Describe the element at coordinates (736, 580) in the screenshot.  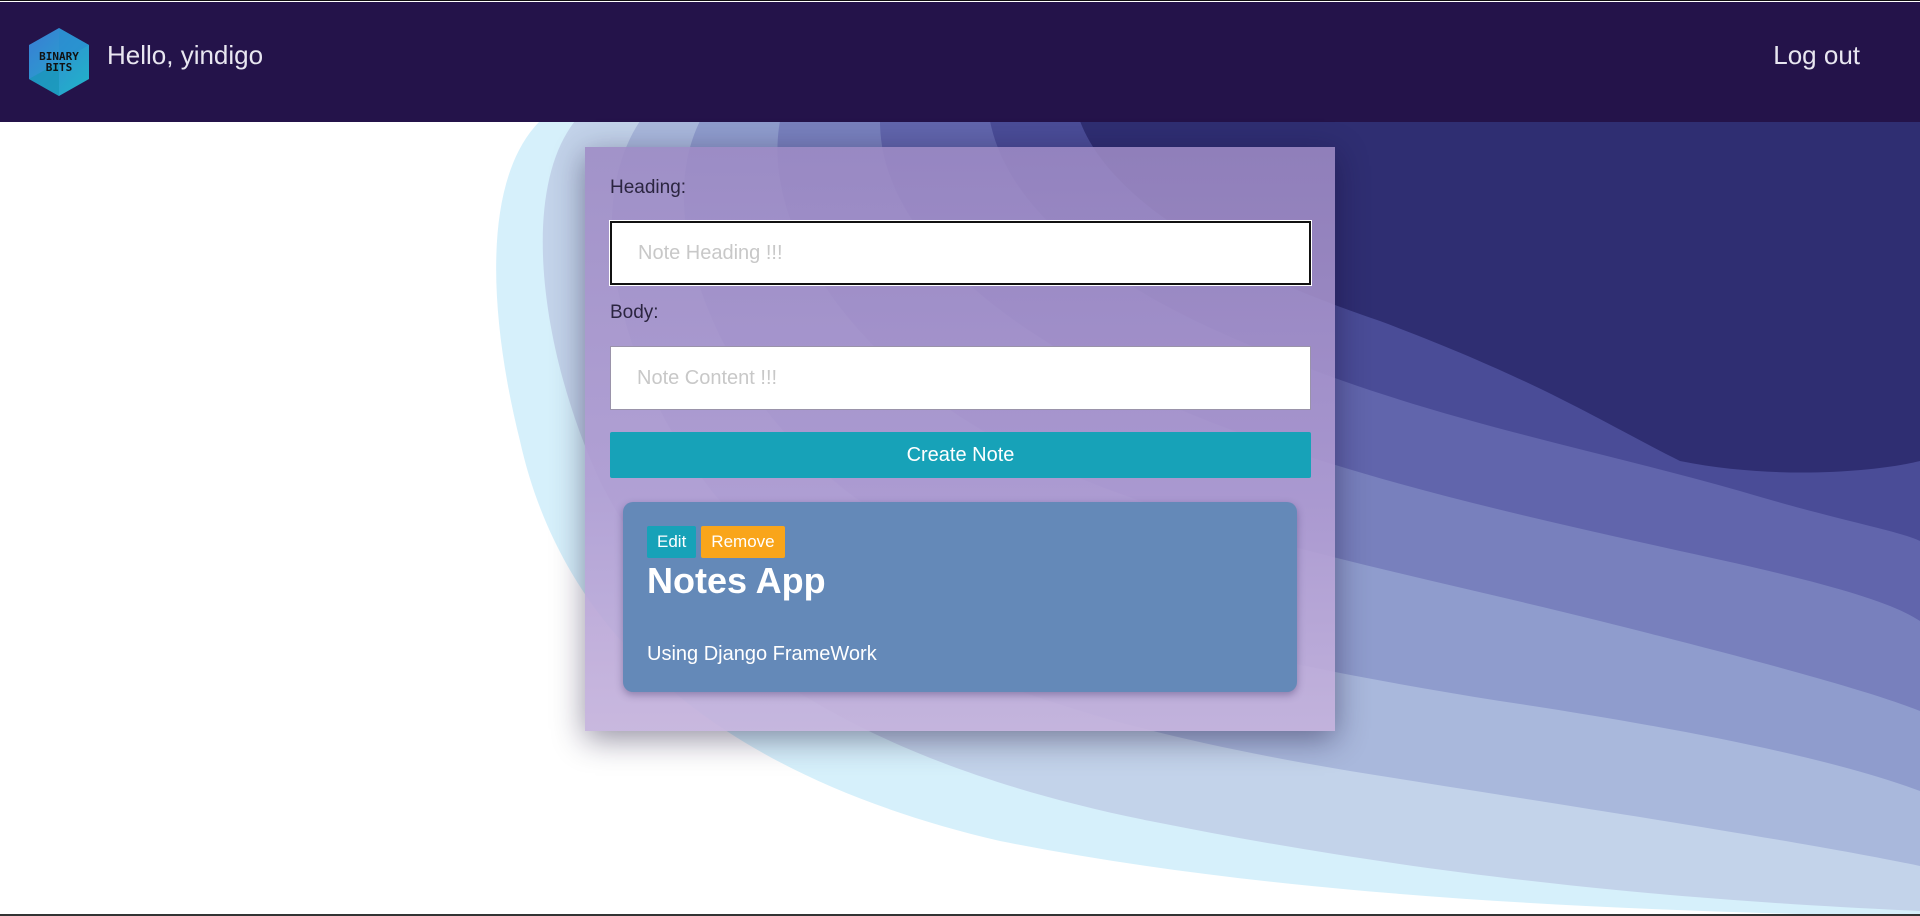
I see `note-title: Notes App` at that location.